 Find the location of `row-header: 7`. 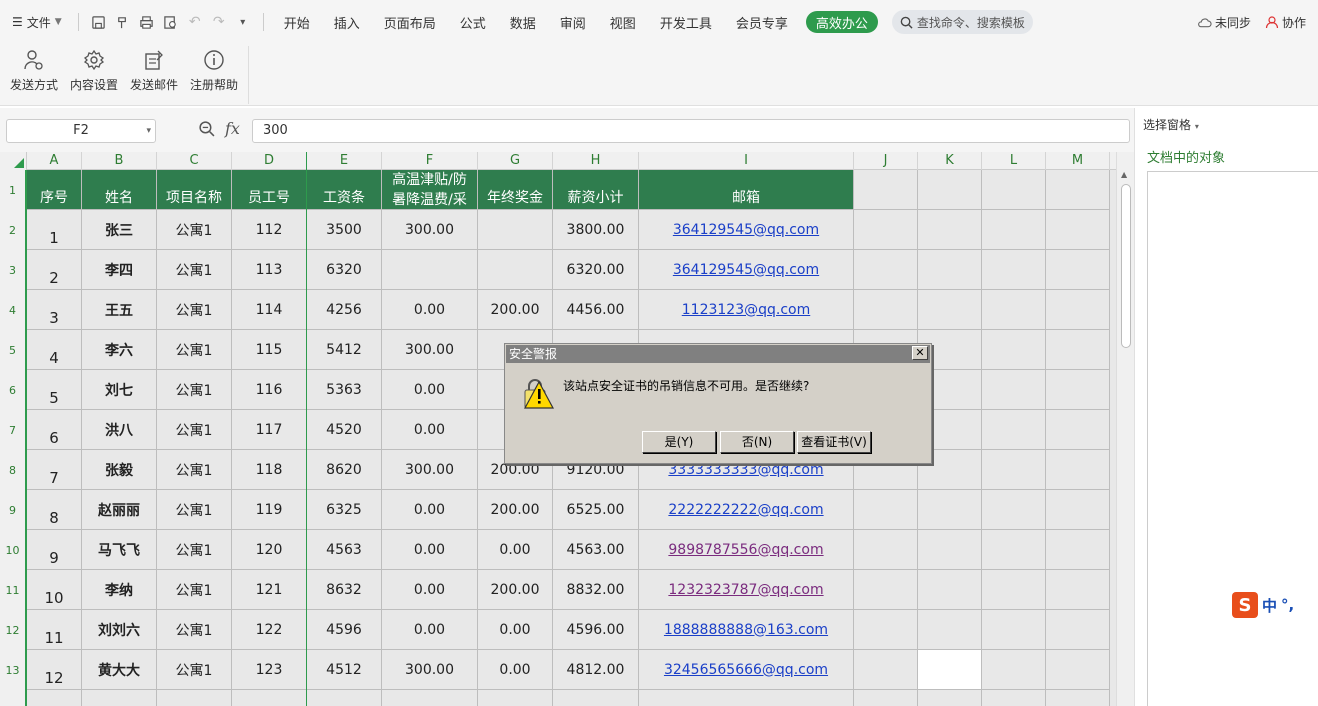

row-header: 7 is located at coordinates (12, 430).